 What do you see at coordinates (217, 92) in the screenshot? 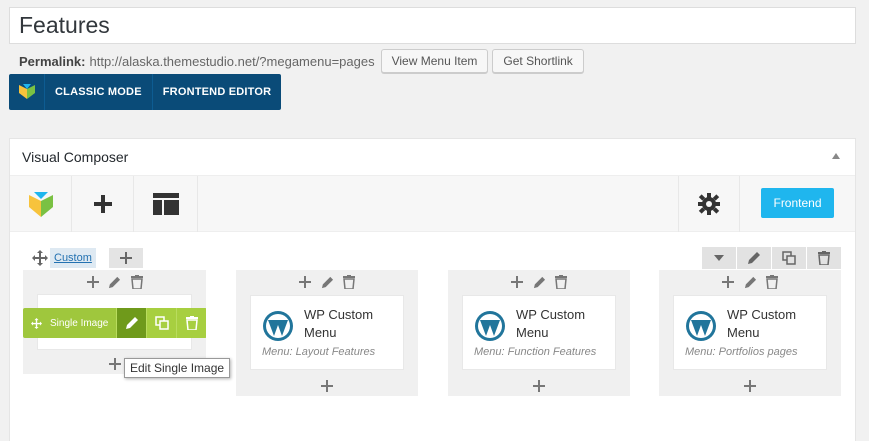
I see `frontend-editor-button: FRONTEND EDITOR` at bounding box center [217, 92].